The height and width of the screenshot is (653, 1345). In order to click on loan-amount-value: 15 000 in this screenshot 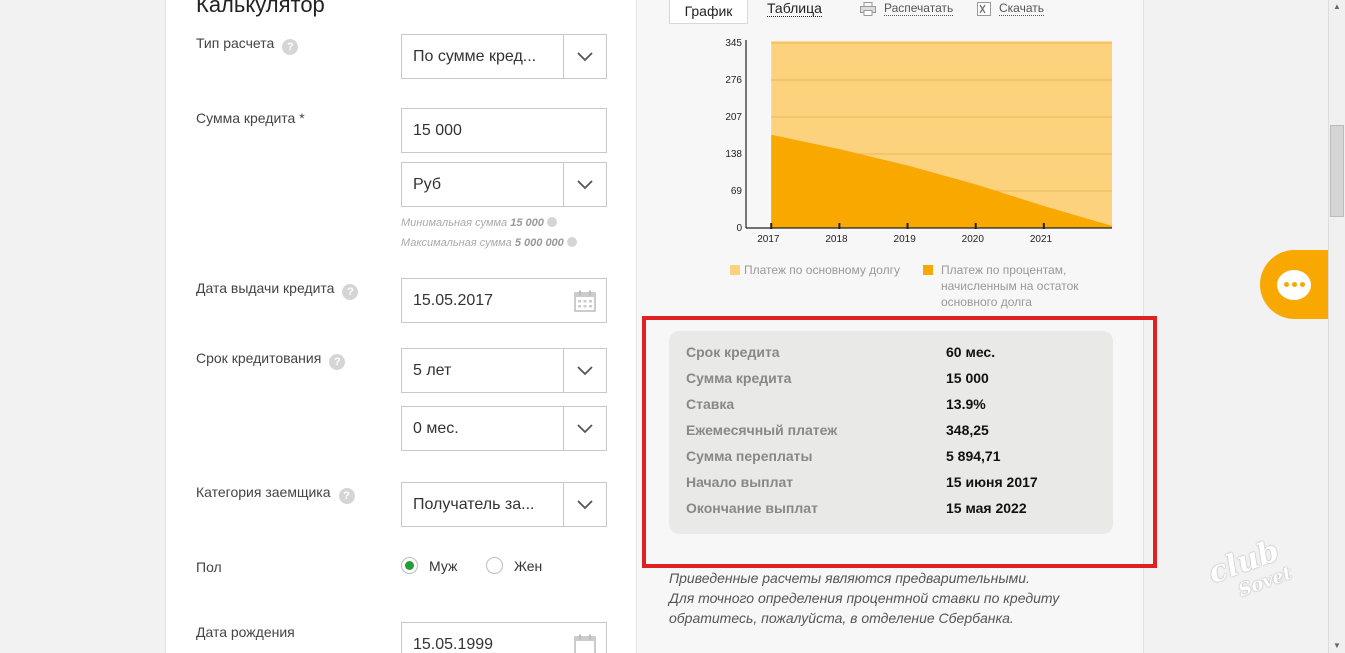, I will do `click(437, 130)`.